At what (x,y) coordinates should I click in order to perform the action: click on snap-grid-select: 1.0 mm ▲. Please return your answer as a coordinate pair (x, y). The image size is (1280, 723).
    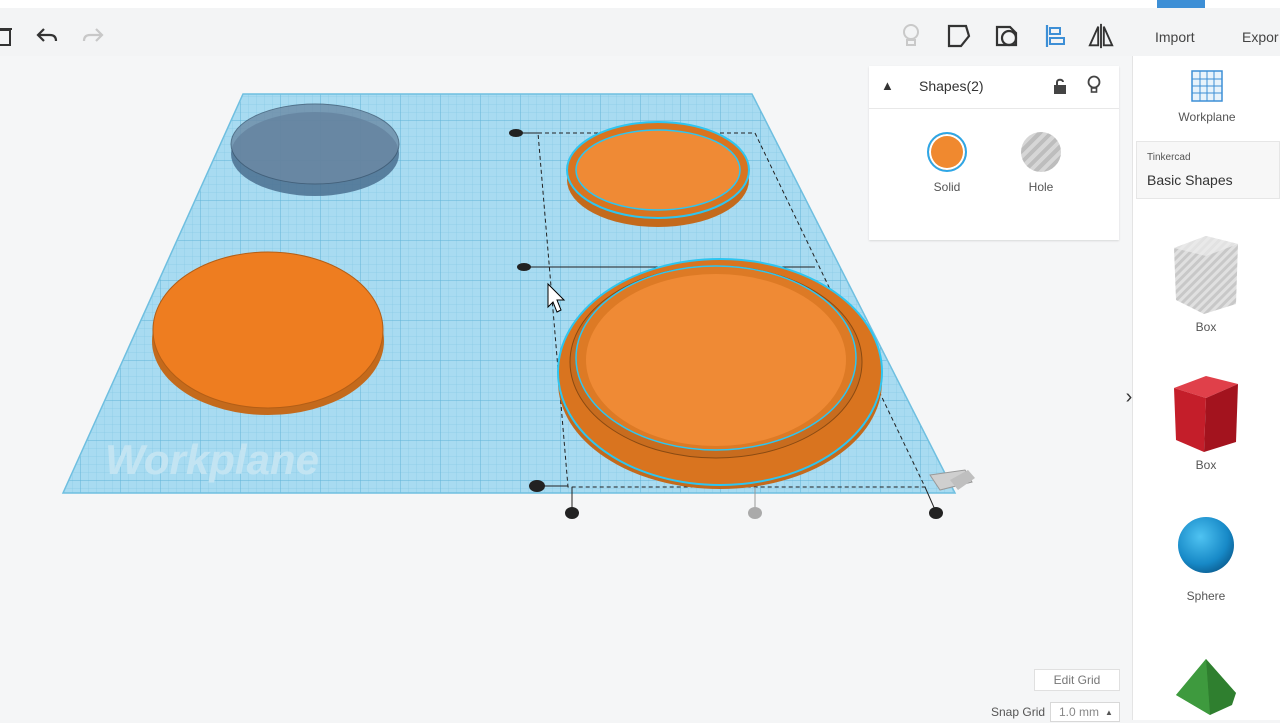
    Looking at the image, I should click on (1085, 712).